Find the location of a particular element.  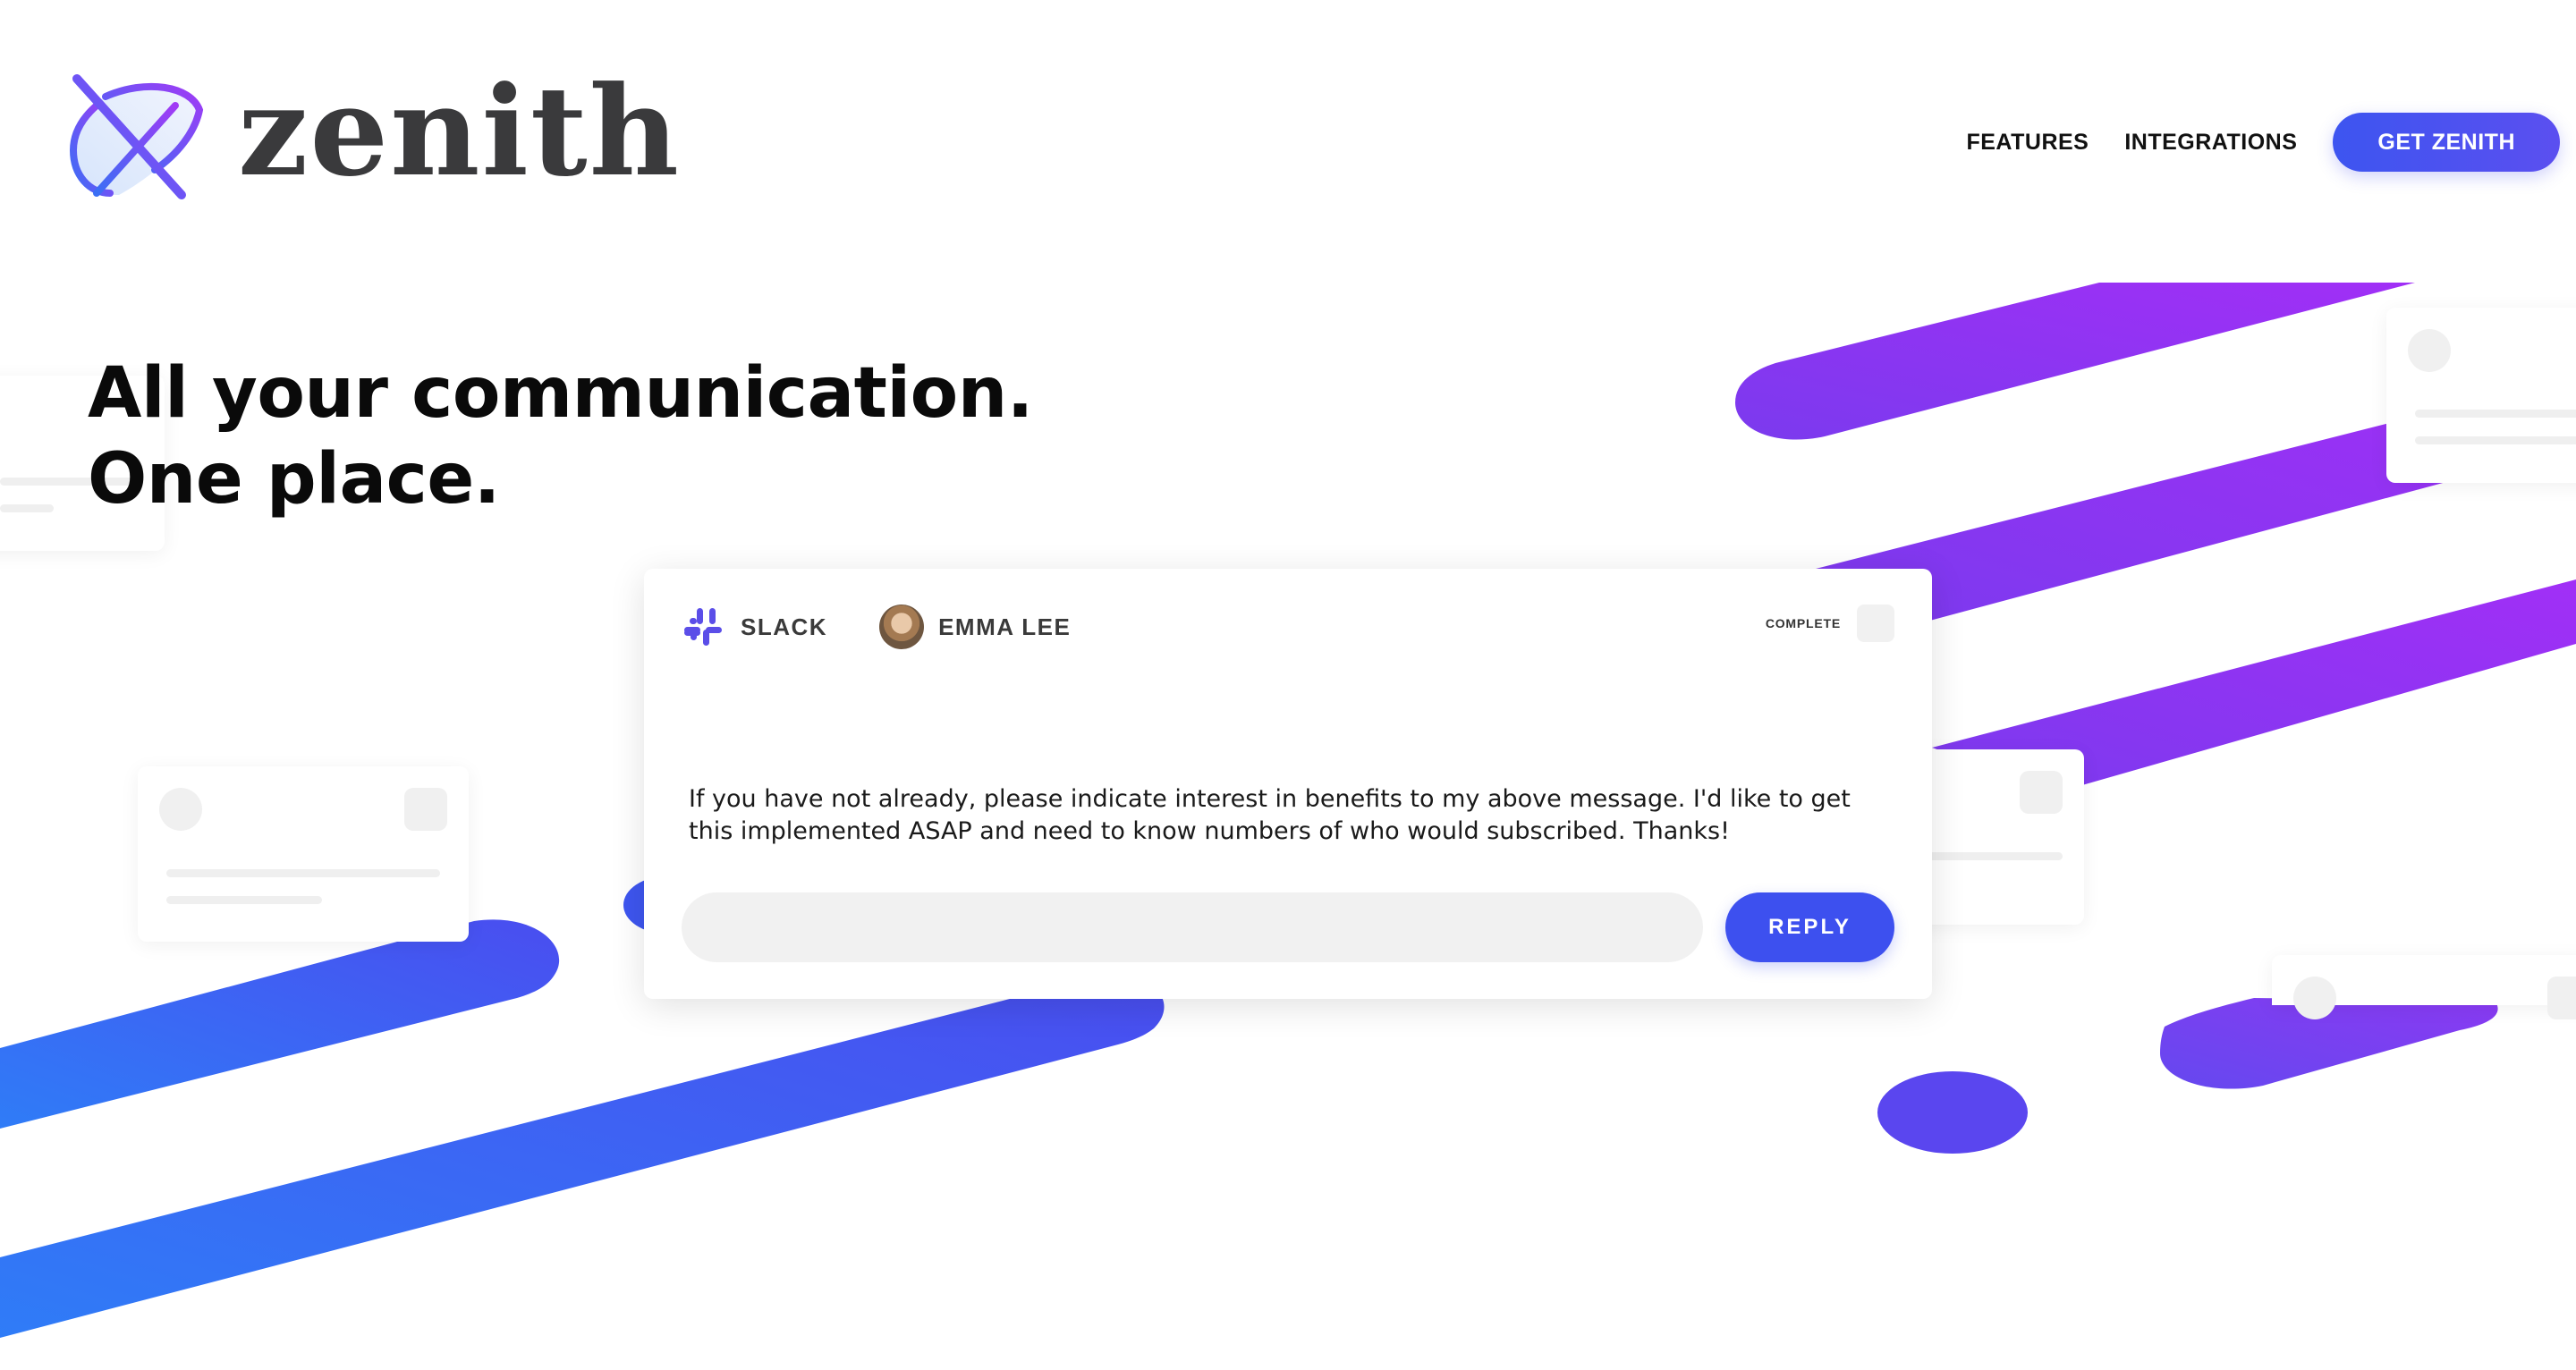

complete-toggle: COMPLETE is located at coordinates (1830, 623).